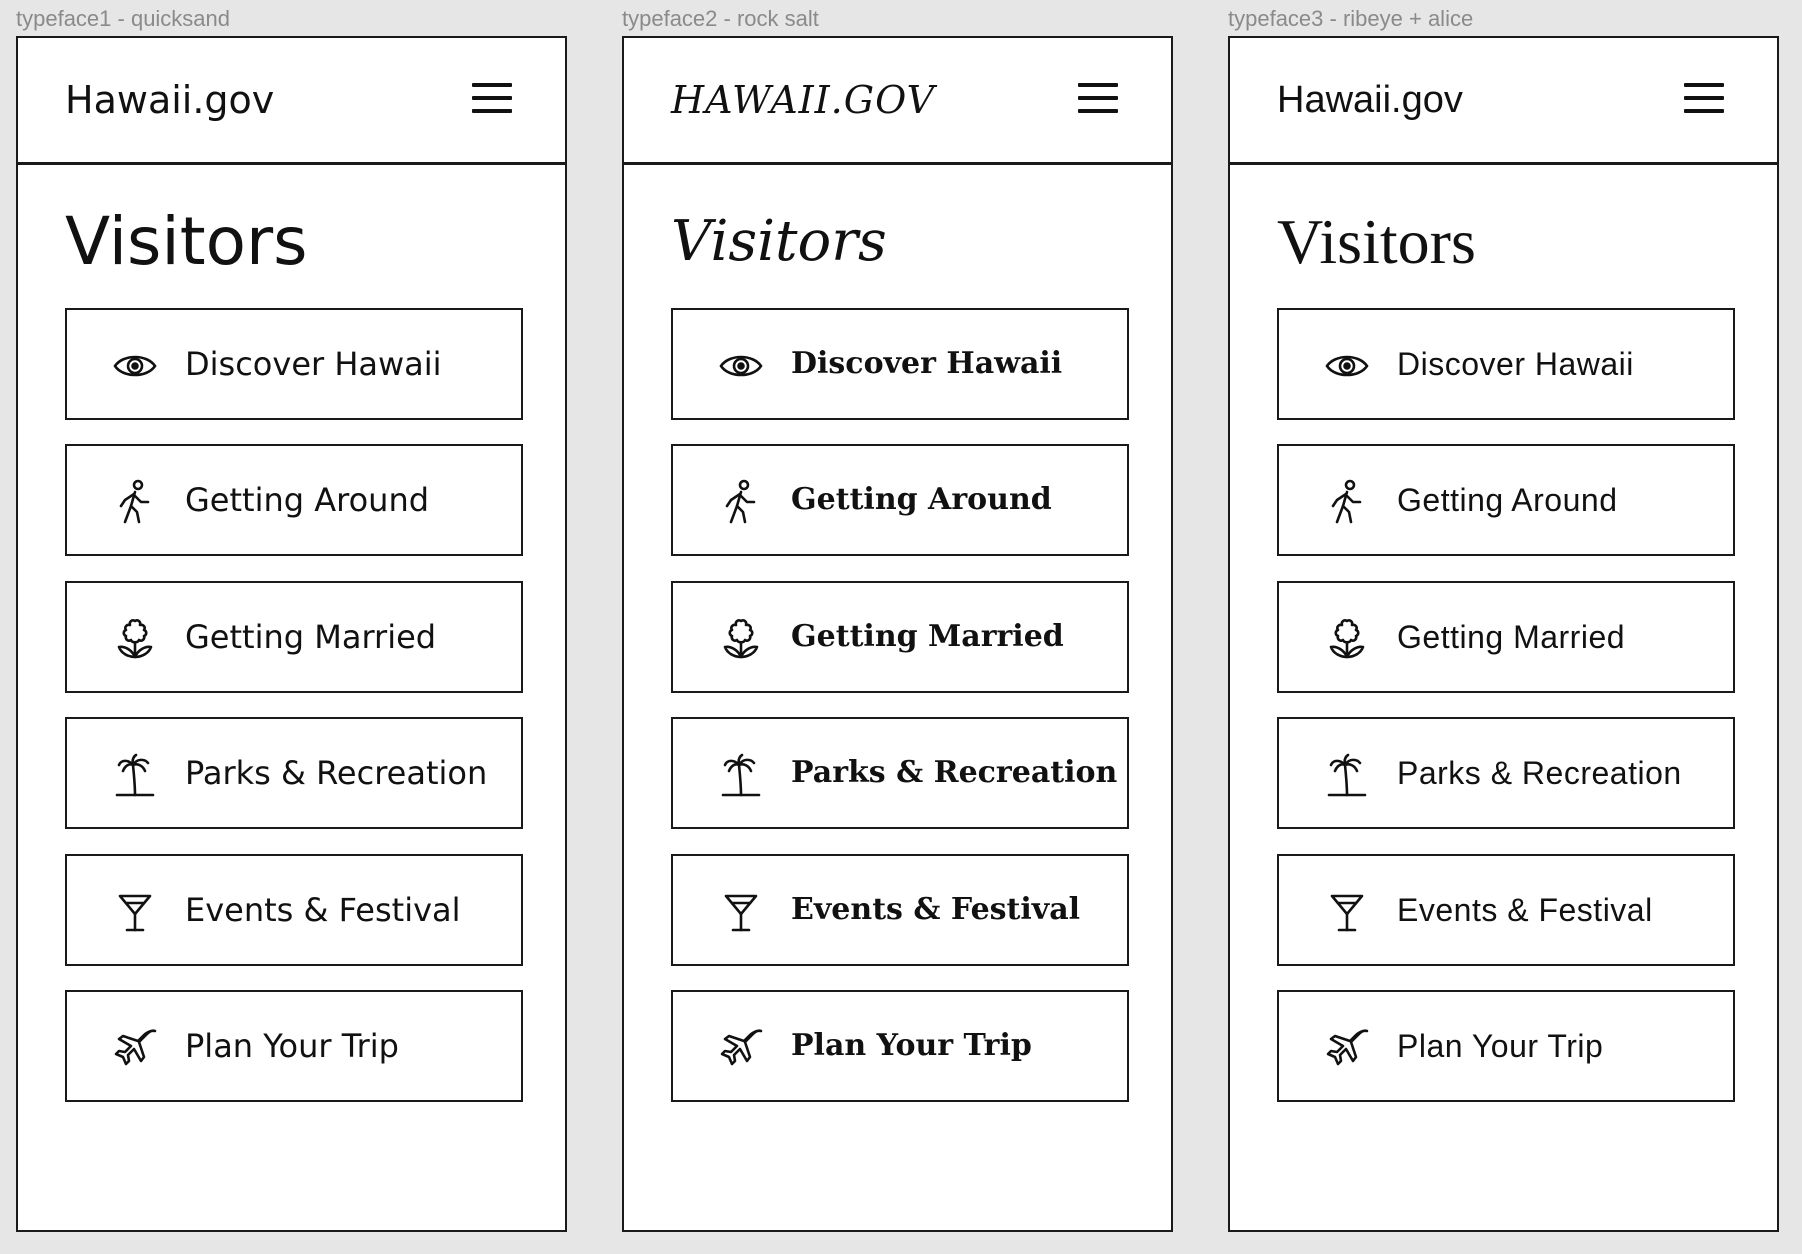  Describe the element at coordinates (720, 18) in the screenshot. I see `frame-caption-typeface2: typeface2 - rock salt` at that location.